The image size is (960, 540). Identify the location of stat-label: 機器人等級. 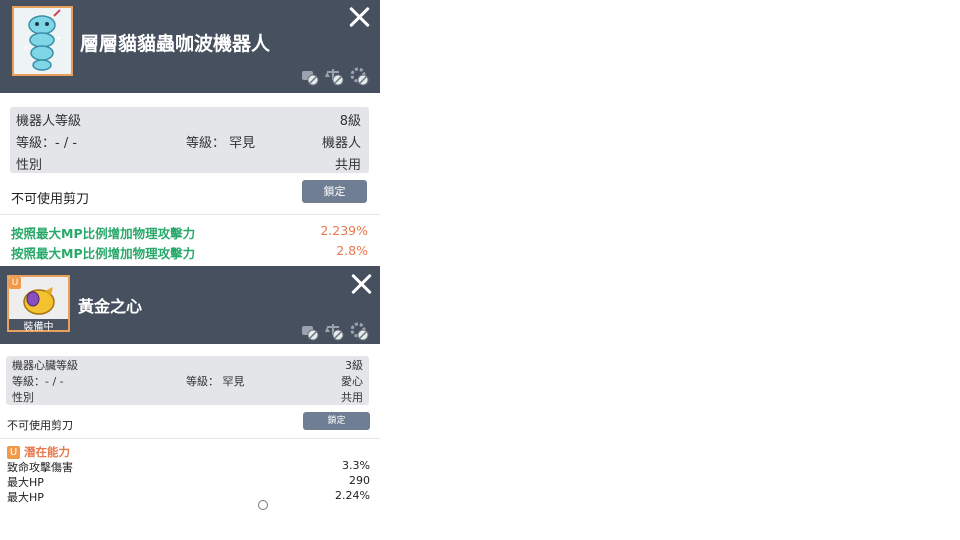
(49, 121).